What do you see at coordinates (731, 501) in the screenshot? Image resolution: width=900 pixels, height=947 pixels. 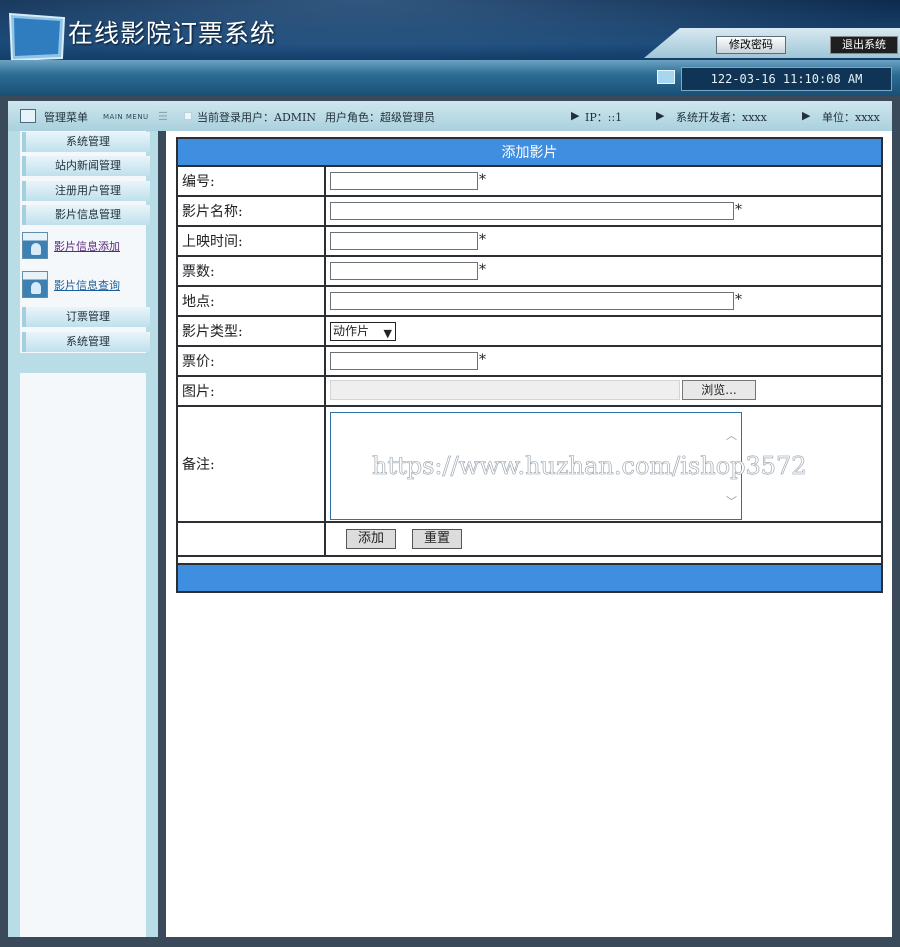 I see `scroll-down-icon: ﹀` at bounding box center [731, 501].